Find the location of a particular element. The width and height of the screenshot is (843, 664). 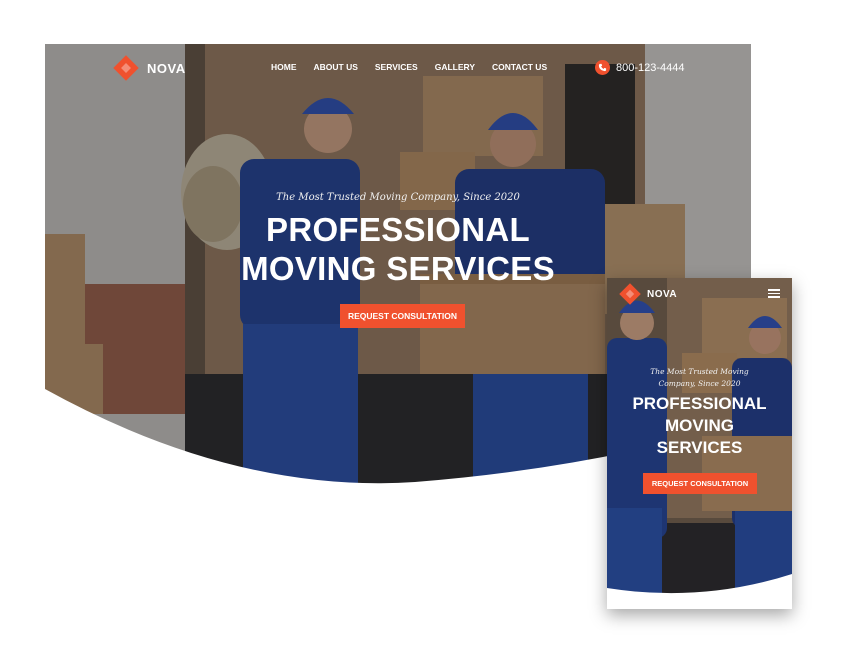

mobile-bottom-curve is located at coordinates (699, 591).